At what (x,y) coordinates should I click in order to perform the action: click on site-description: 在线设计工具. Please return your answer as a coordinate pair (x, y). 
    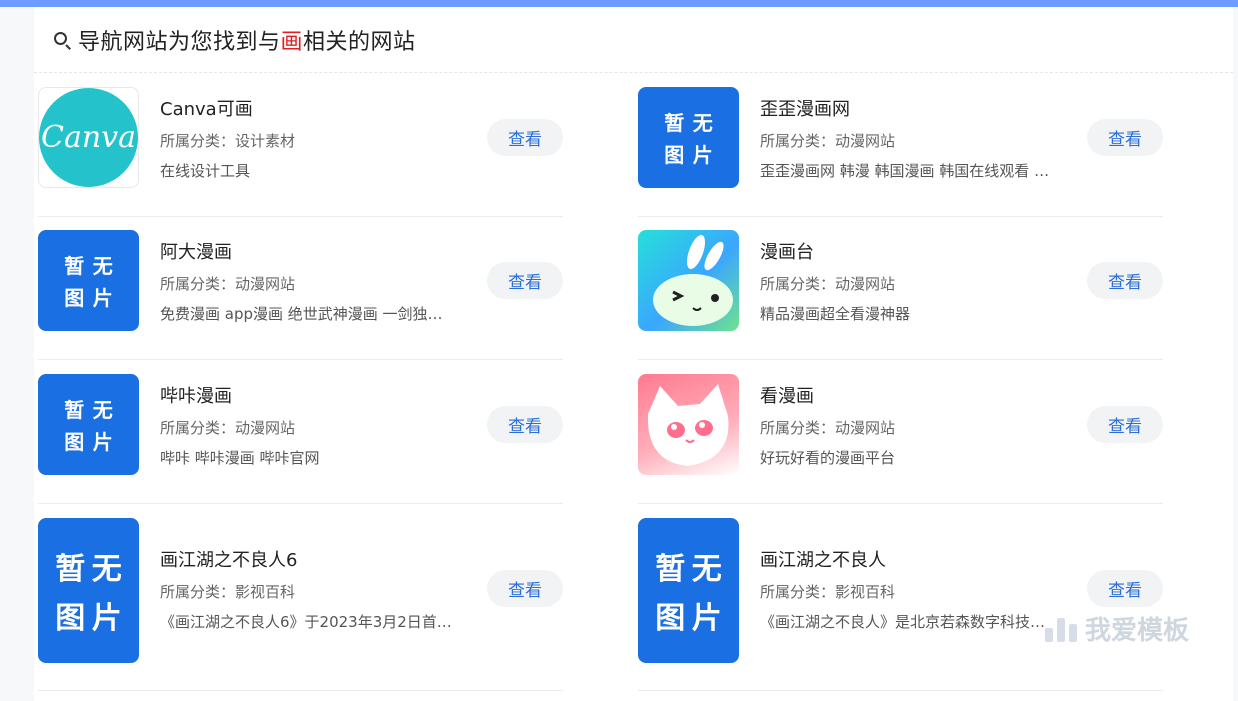
    Looking at the image, I should click on (205, 171).